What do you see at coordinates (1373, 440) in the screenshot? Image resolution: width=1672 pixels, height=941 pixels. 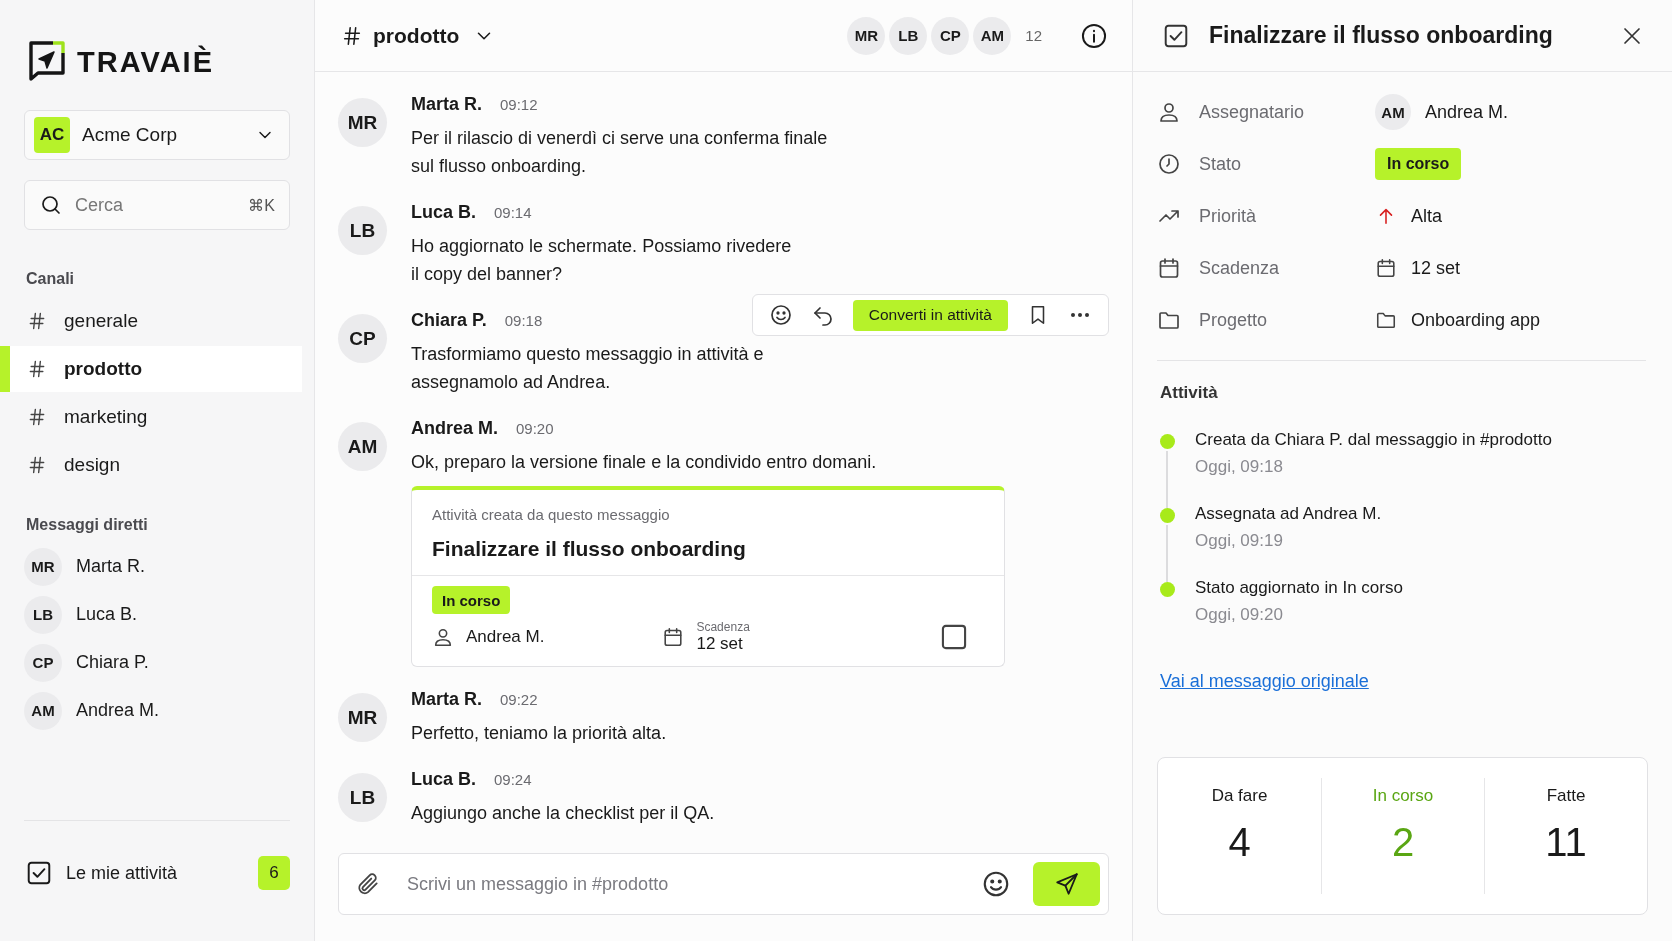 I see `activity-text: Creata da Chiara P. dal messaggio in #prodotto` at bounding box center [1373, 440].